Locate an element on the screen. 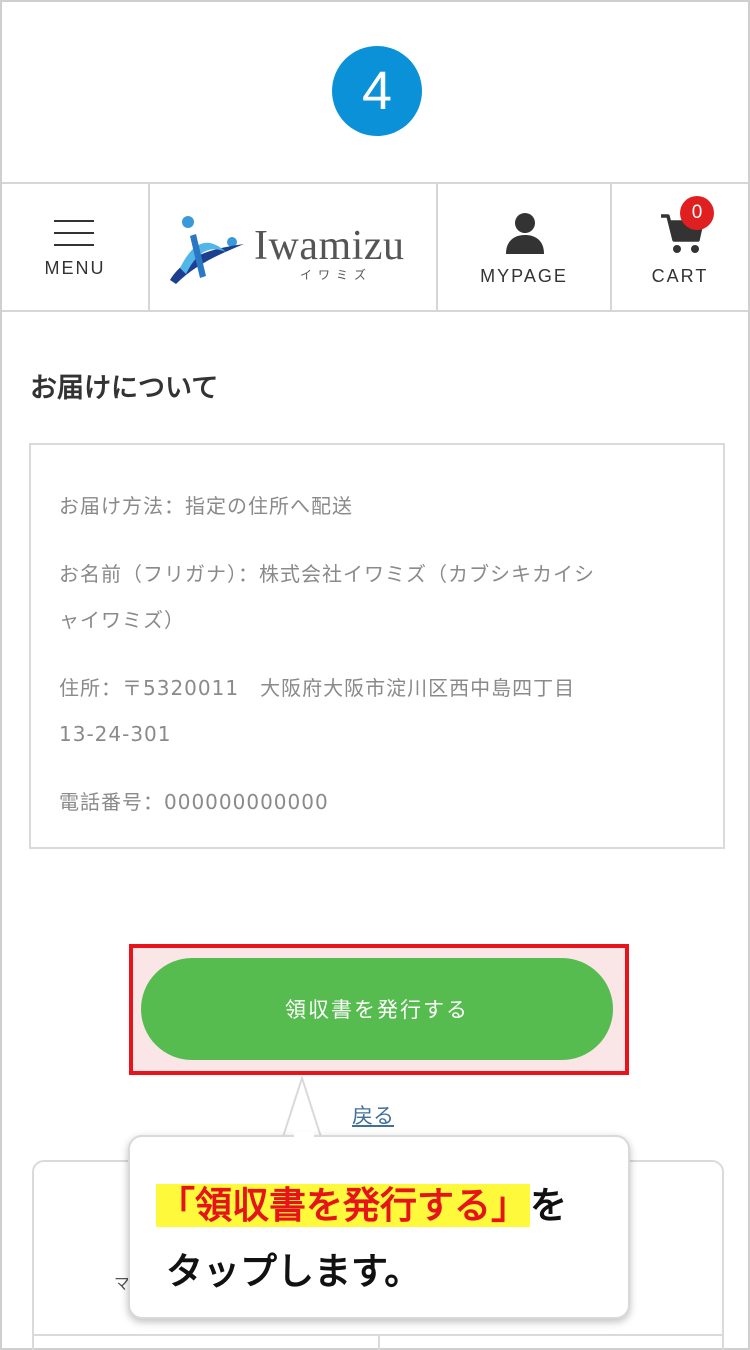 The width and height of the screenshot is (750, 1350). menu-button: MENU is located at coordinates (76, 247).